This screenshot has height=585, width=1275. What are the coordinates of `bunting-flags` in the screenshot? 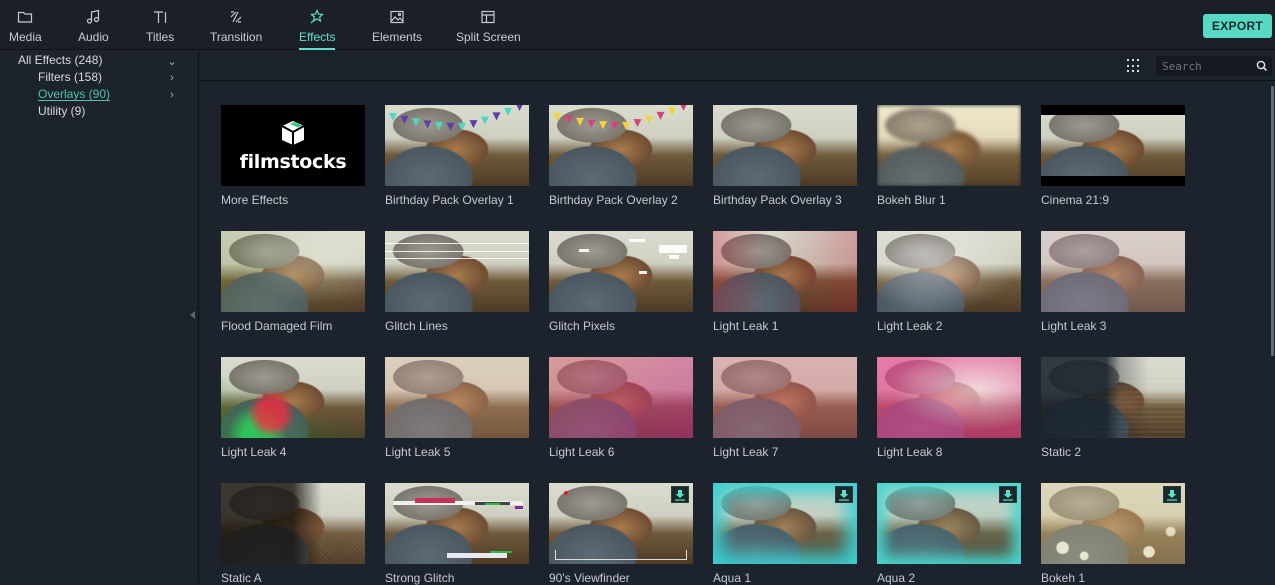 It's located at (620, 117).